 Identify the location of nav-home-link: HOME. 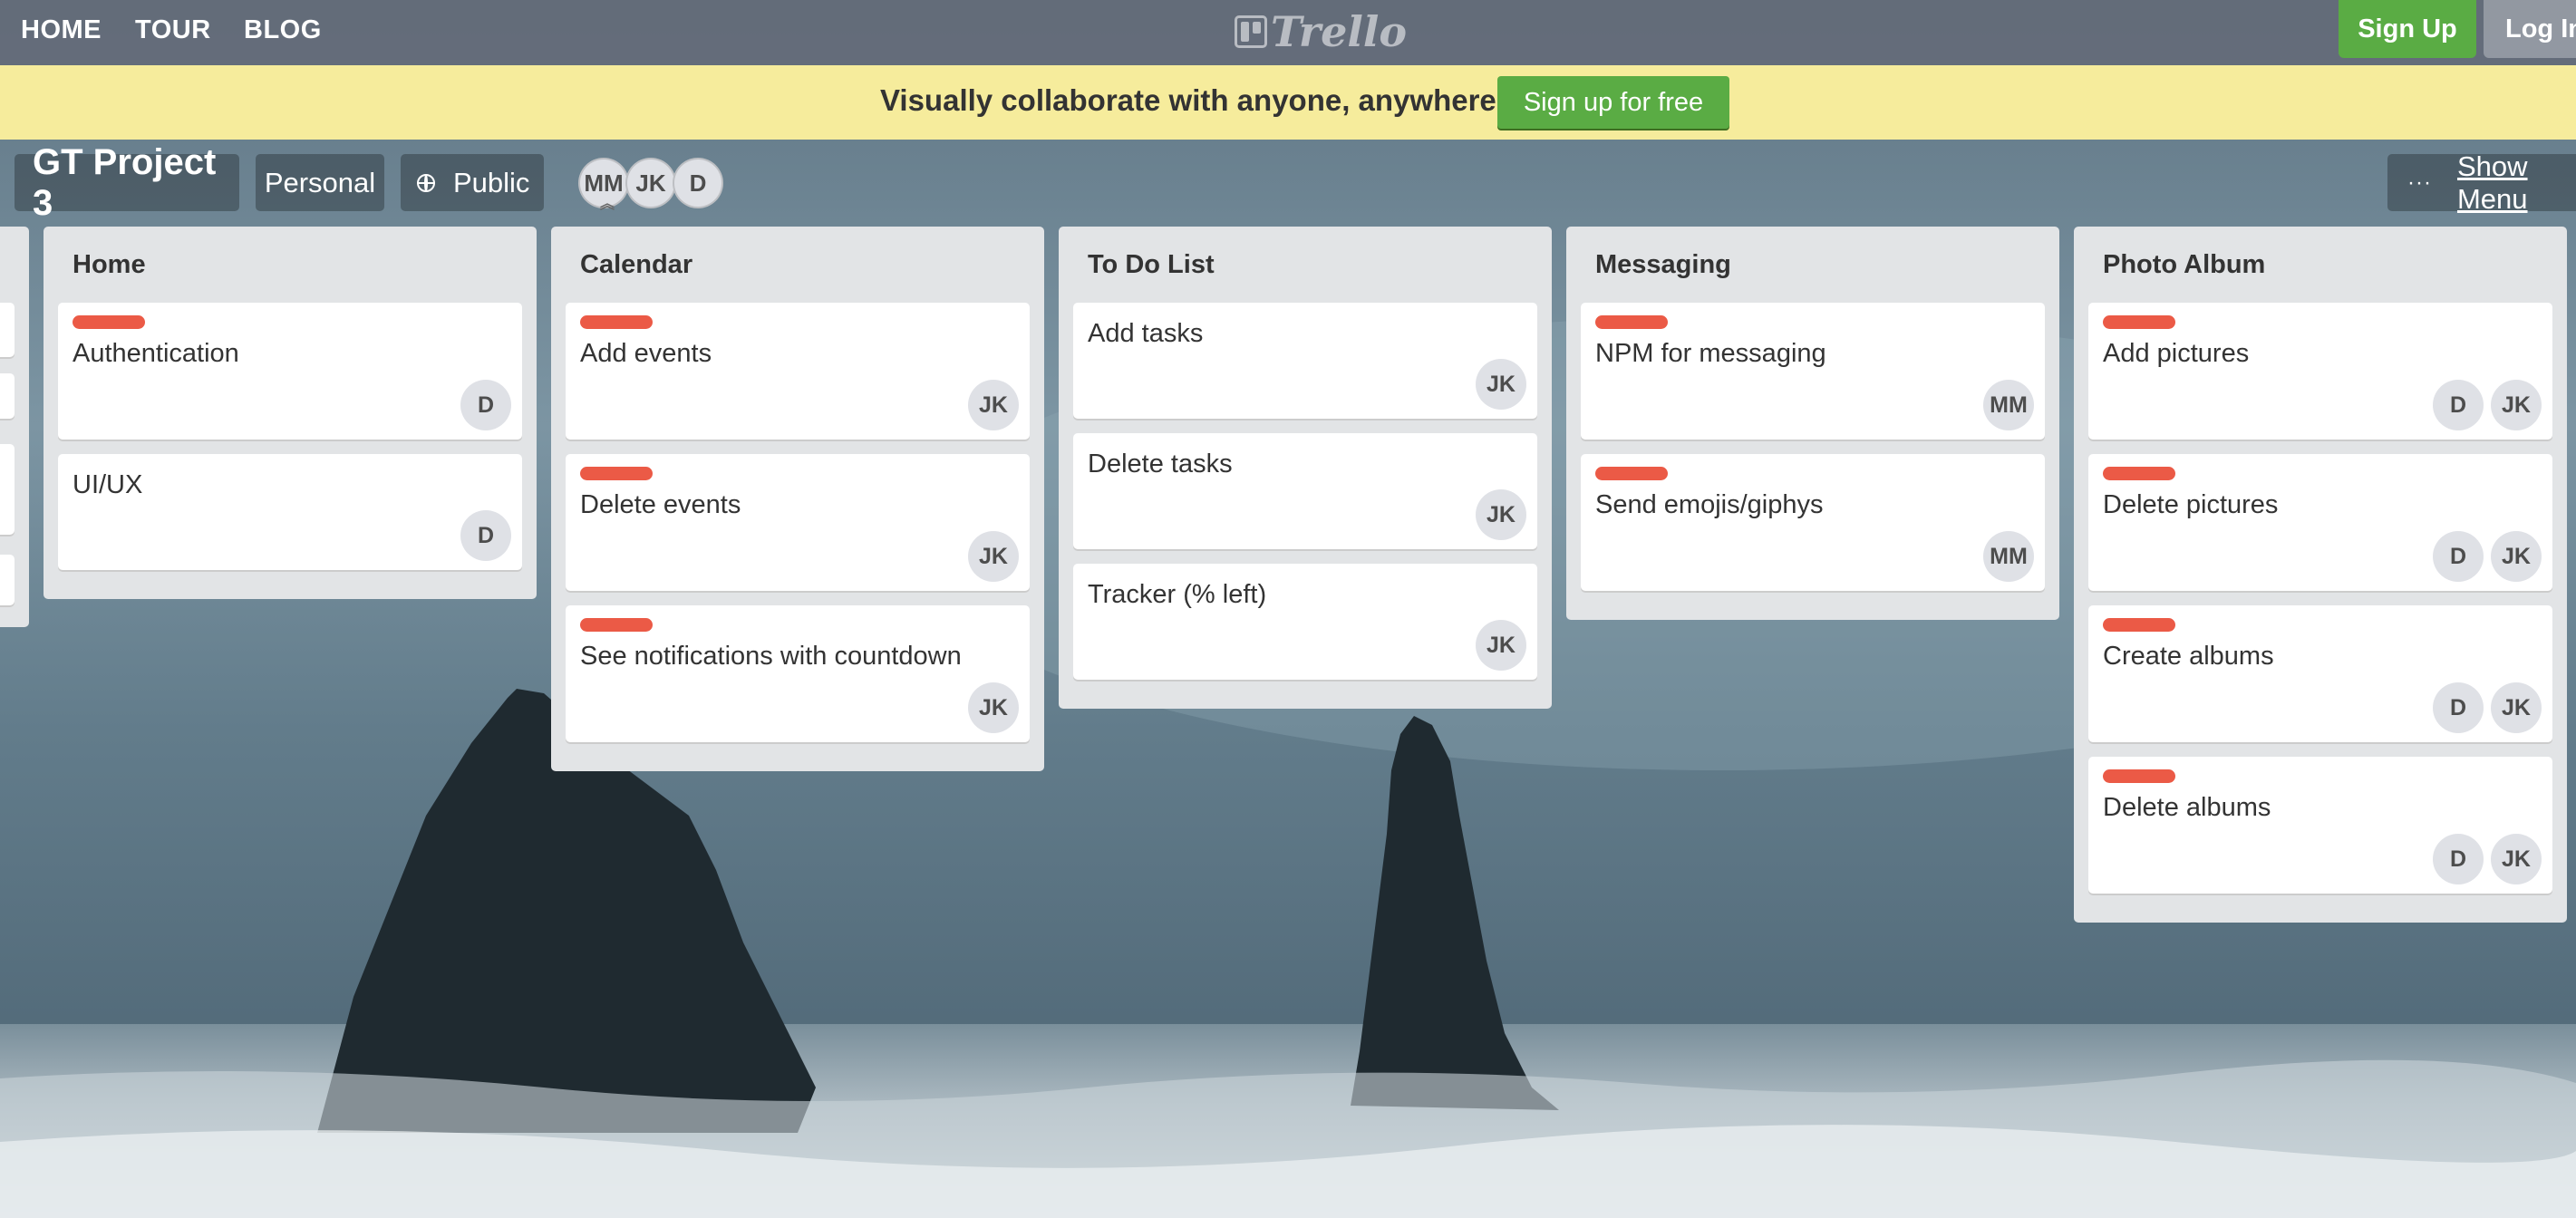
(61, 30).